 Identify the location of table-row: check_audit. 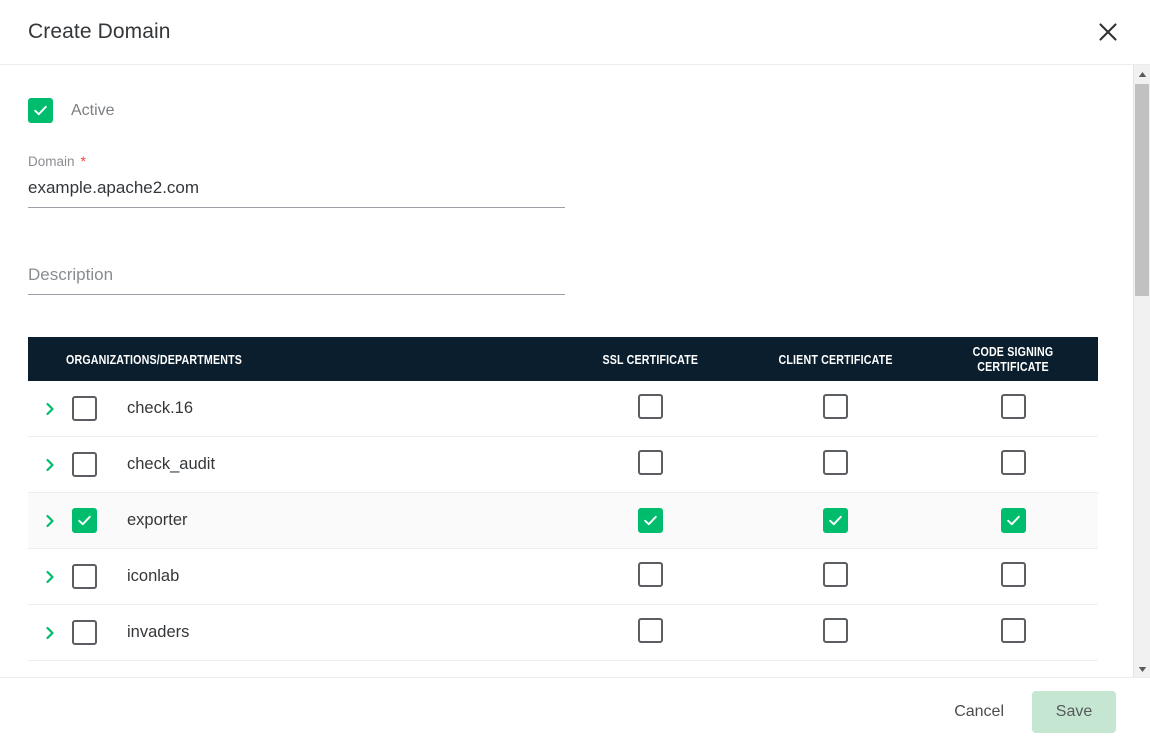
(563, 464).